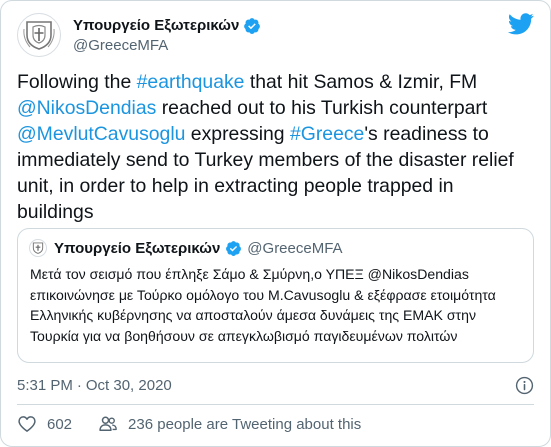  Describe the element at coordinates (275, 35) in the screenshot. I see `tweet-header: Υπουργείο Εξωτερικών @GreeceMFA` at that location.